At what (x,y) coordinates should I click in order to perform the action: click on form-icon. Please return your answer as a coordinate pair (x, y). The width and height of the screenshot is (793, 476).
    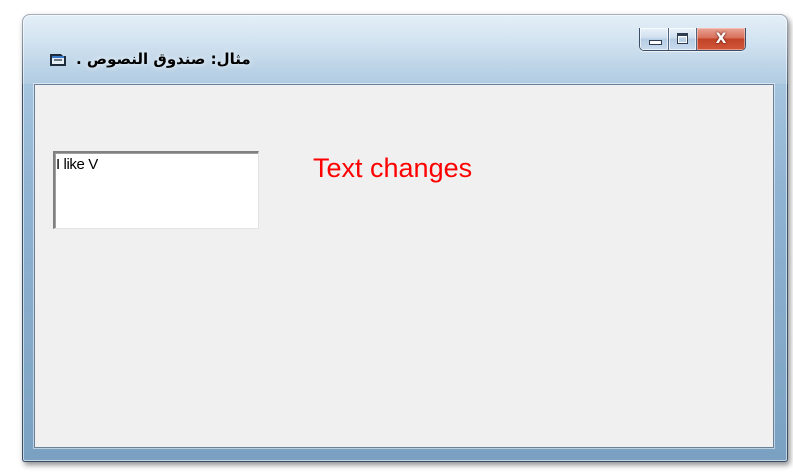
    Looking at the image, I should click on (58, 60).